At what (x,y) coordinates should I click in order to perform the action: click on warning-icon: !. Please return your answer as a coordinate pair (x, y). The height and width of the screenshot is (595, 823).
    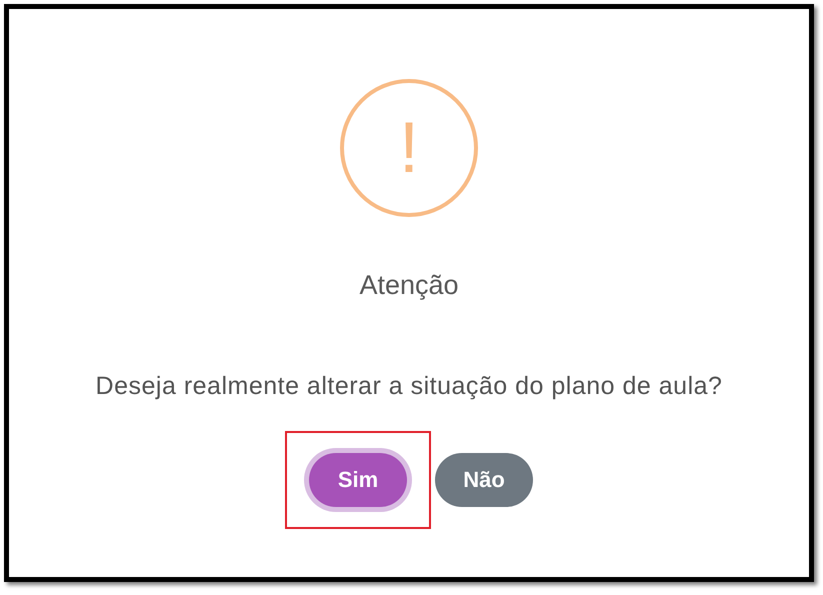
    Looking at the image, I should click on (409, 148).